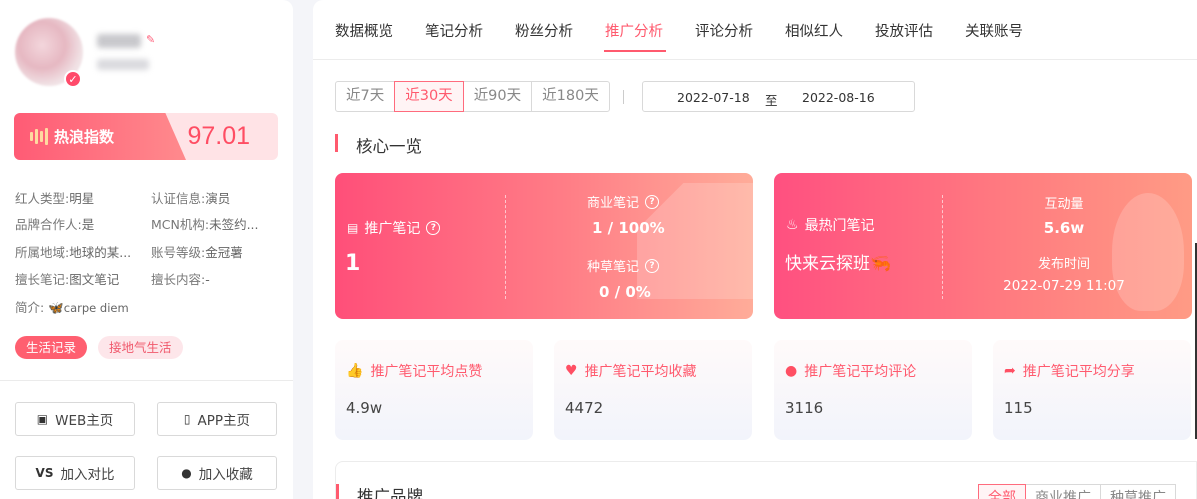  Describe the element at coordinates (217, 419) in the screenshot. I see `app-homepage-button: ▯ APP主页` at that location.